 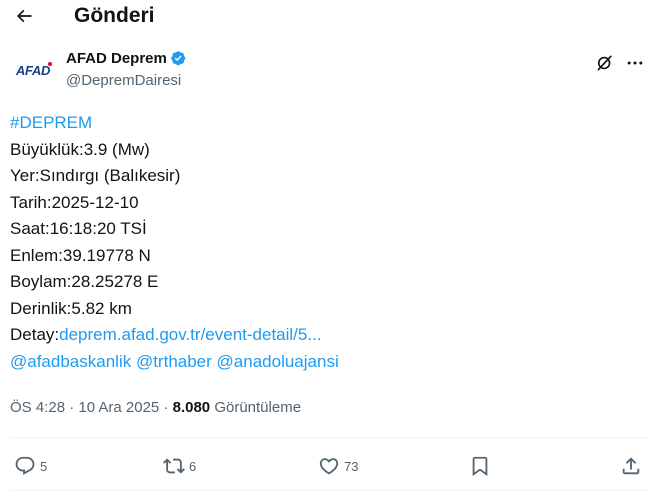 I want to click on mention-link: @anadoluajansi, so click(x=278, y=361).